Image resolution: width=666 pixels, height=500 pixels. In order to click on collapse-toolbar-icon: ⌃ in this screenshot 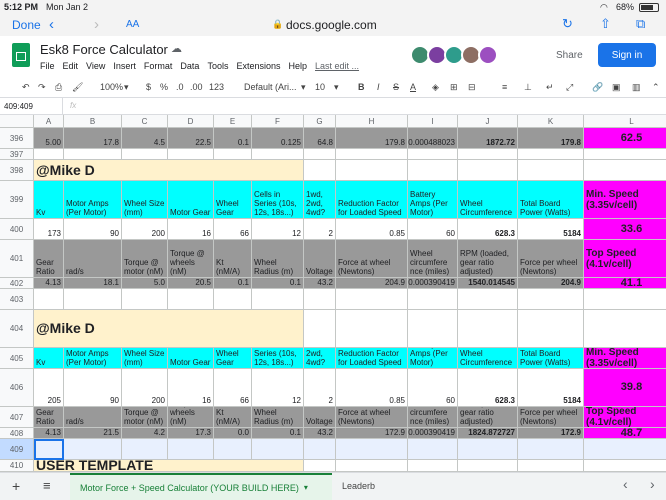, I will do `click(656, 87)`.